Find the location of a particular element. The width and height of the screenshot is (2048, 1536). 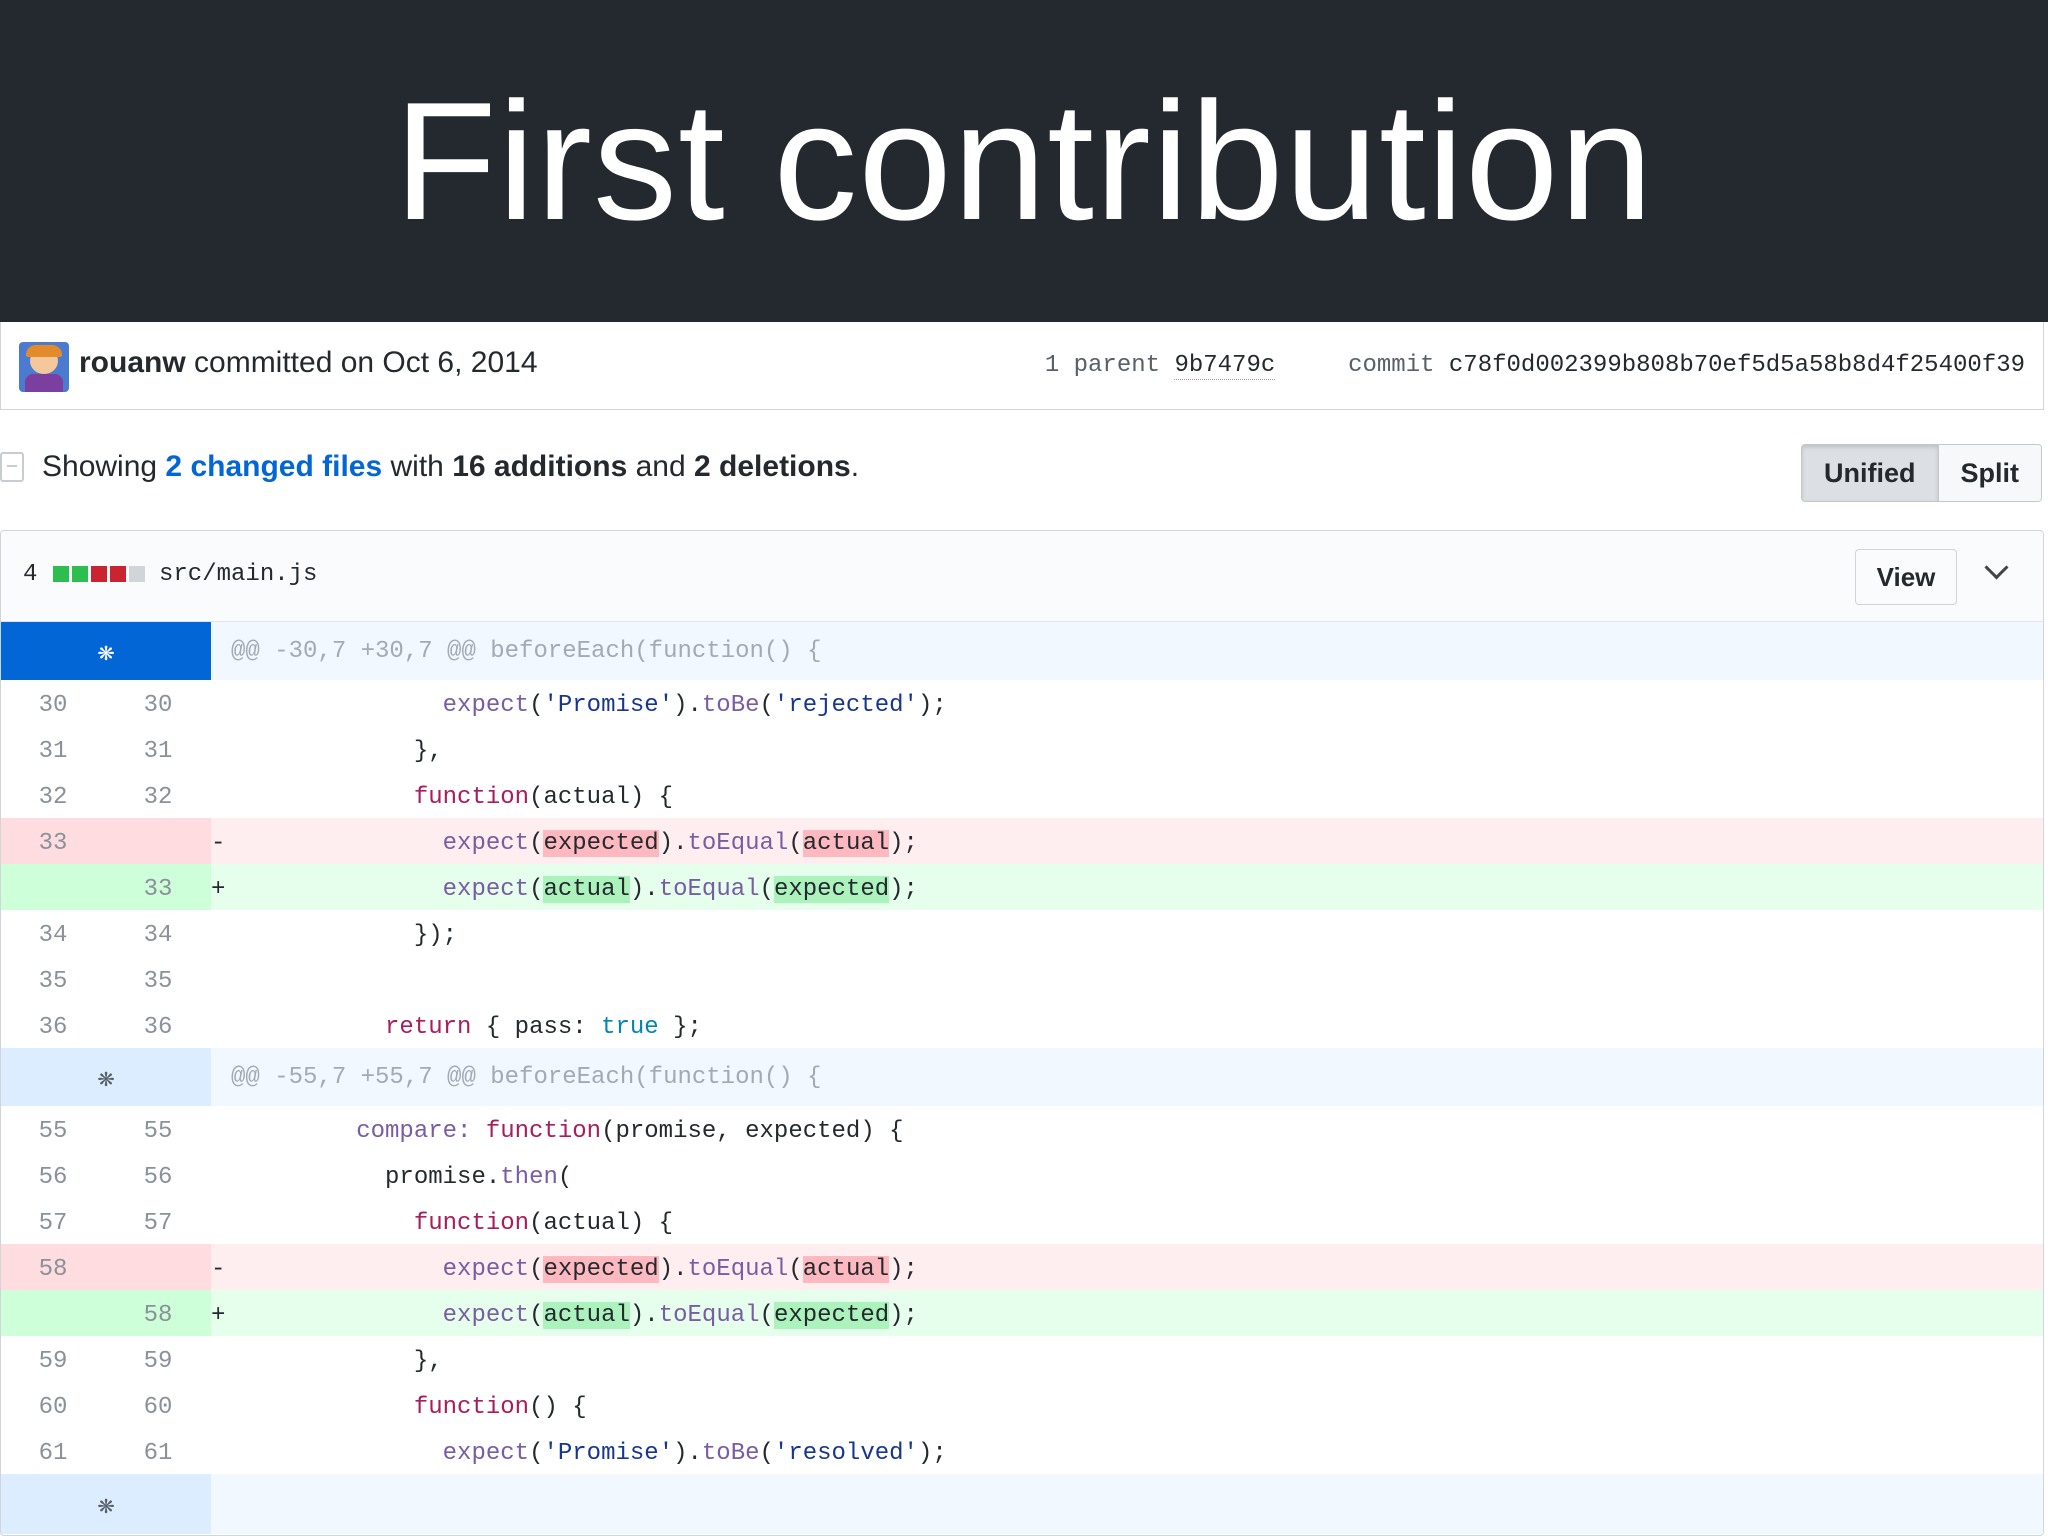

author-link: rouanw is located at coordinates (132, 362).